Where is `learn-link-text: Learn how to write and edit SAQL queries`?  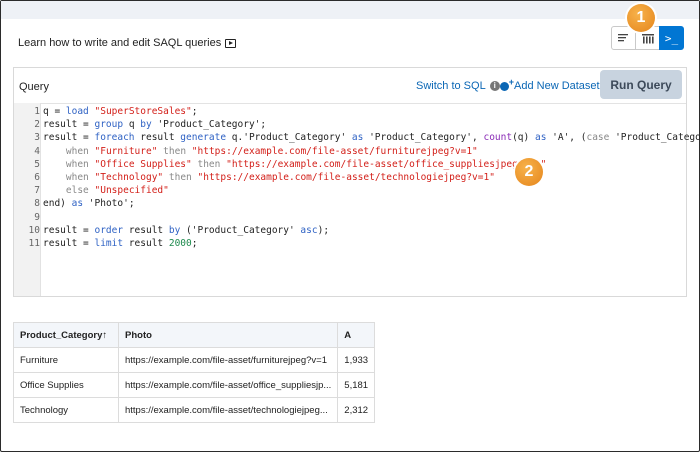
learn-link-text: Learn how to write and edit SAQL queries is located at coordinates (120, 43).